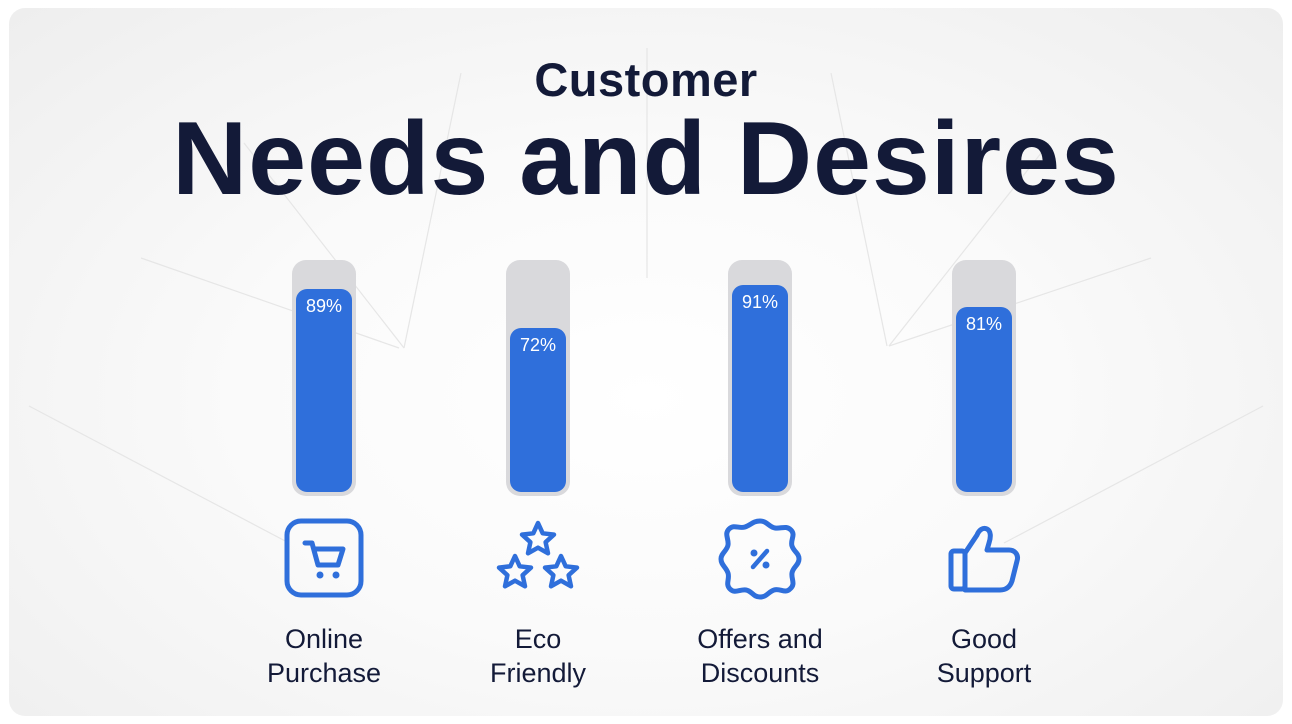 The height and width of the screenshot is (724, 1292). What do you see at coordinates (324, 306) in the screenshot?
I see `value-label-online-purchase: 89%` at bounding box center [324, 306].